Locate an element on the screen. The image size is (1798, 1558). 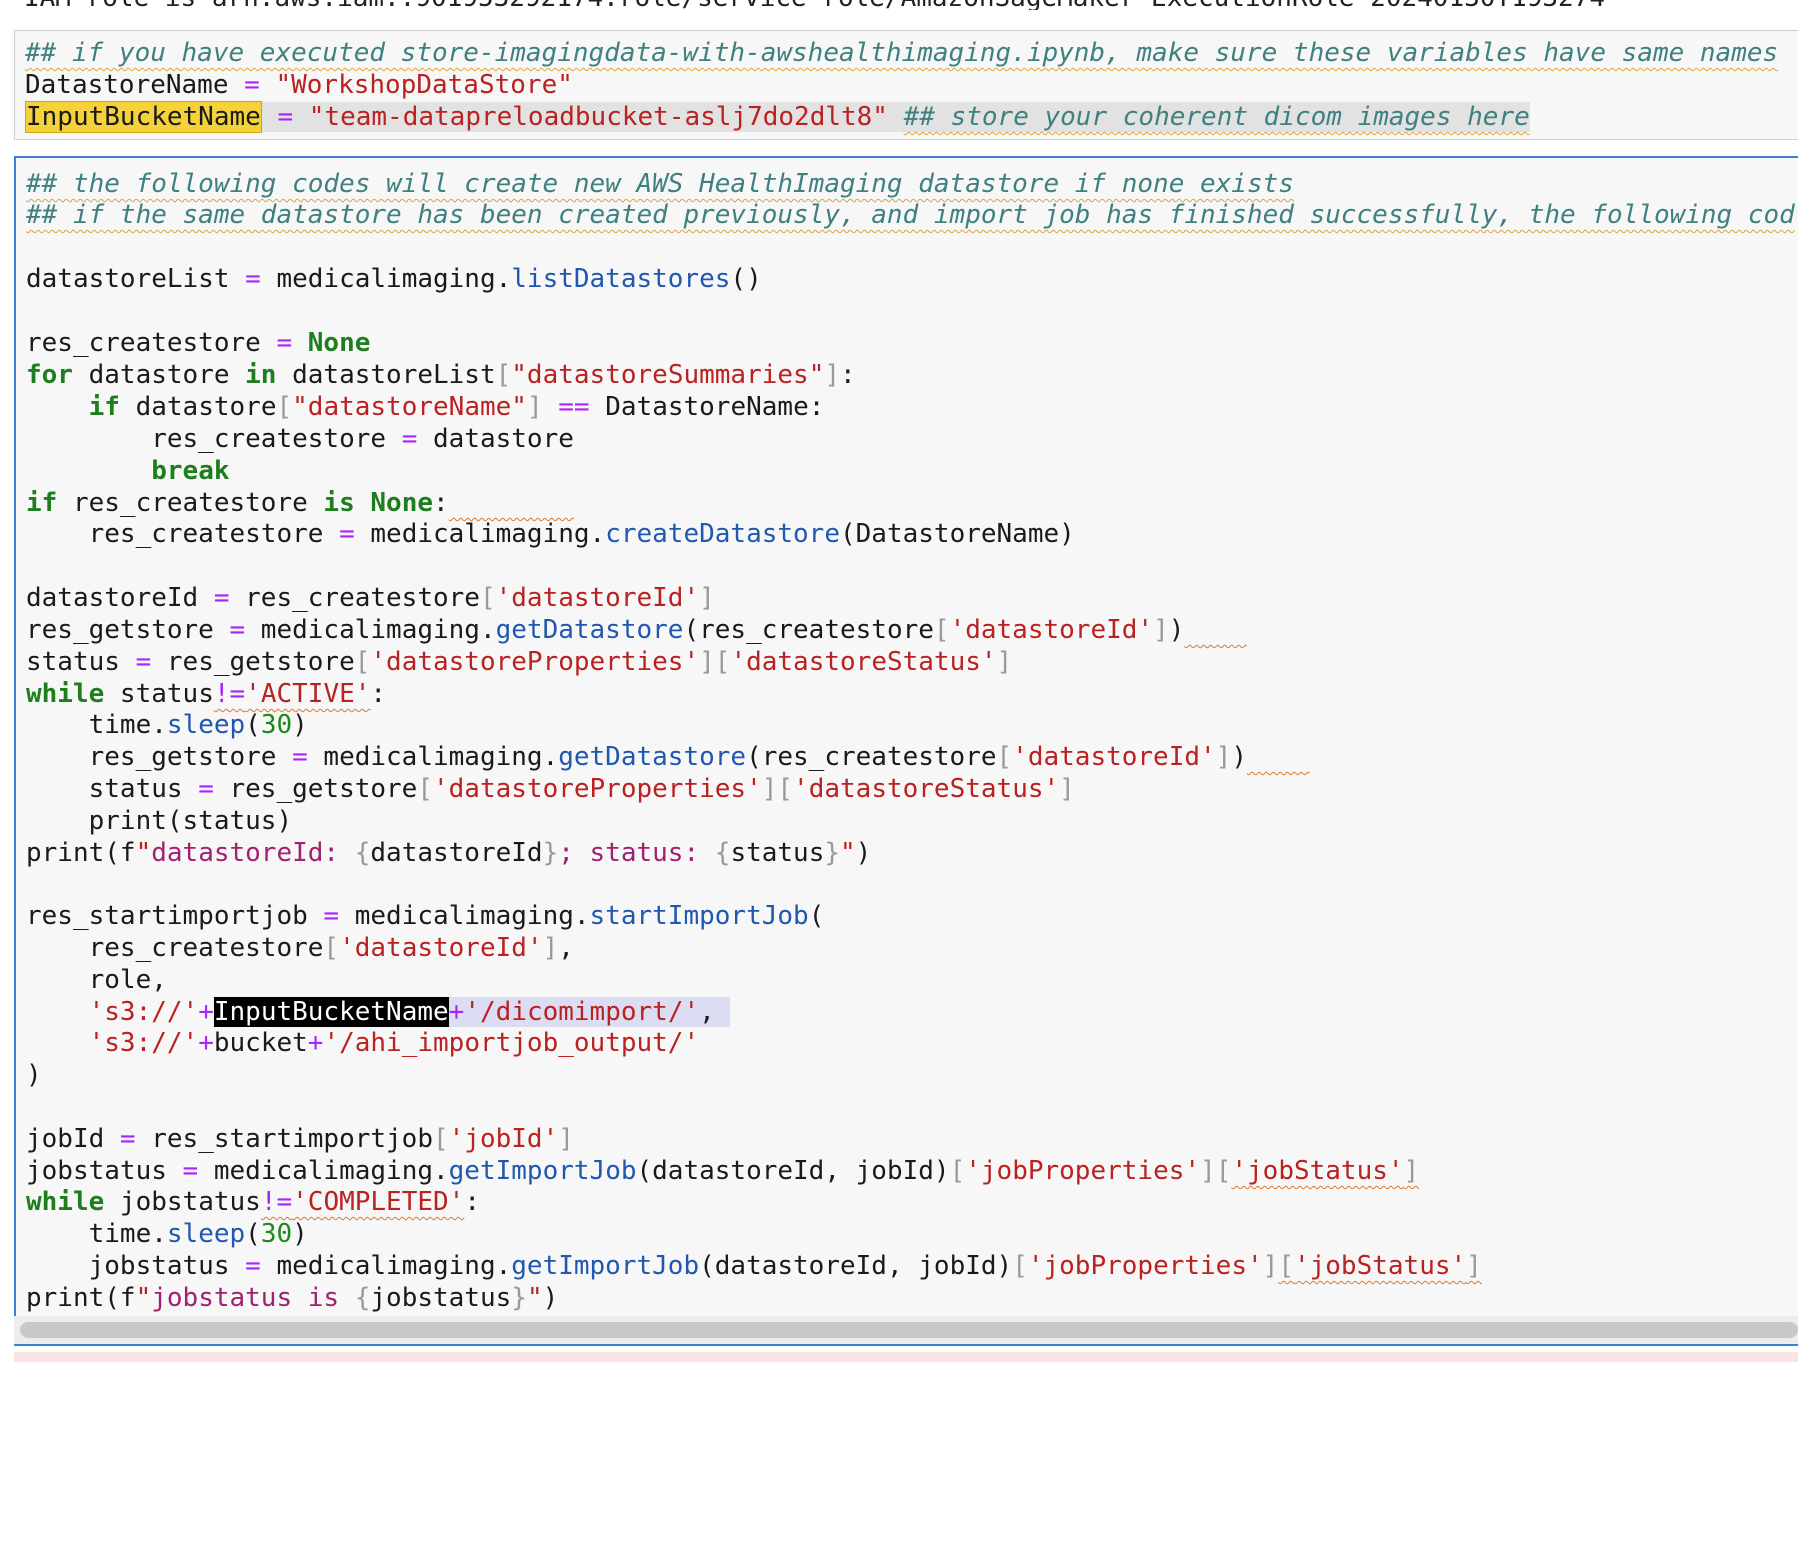
code-line: break is located at coordinates (190, 471).